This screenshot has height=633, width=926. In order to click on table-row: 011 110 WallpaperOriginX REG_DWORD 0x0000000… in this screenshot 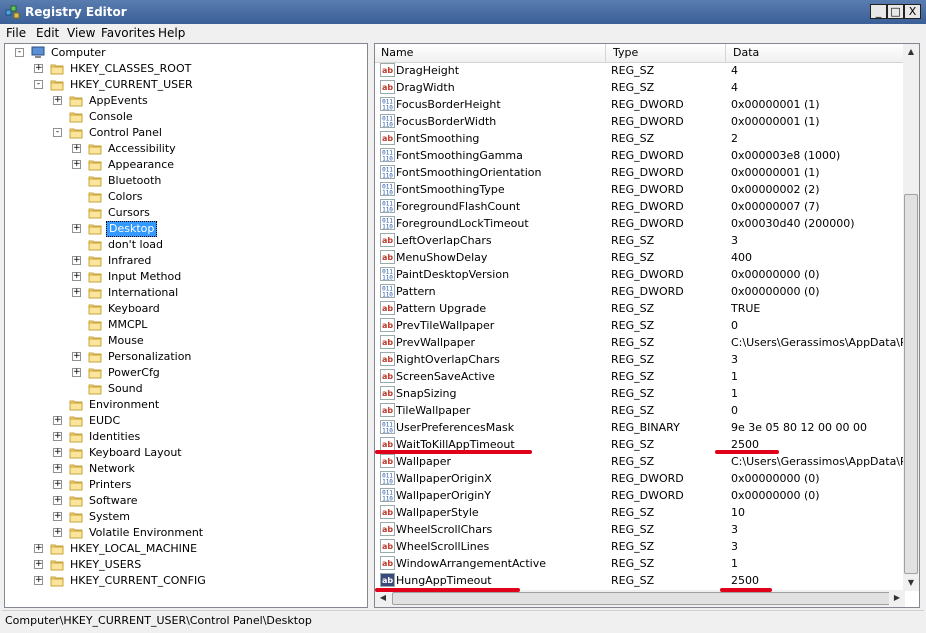, I will do `click(640, 478)`.